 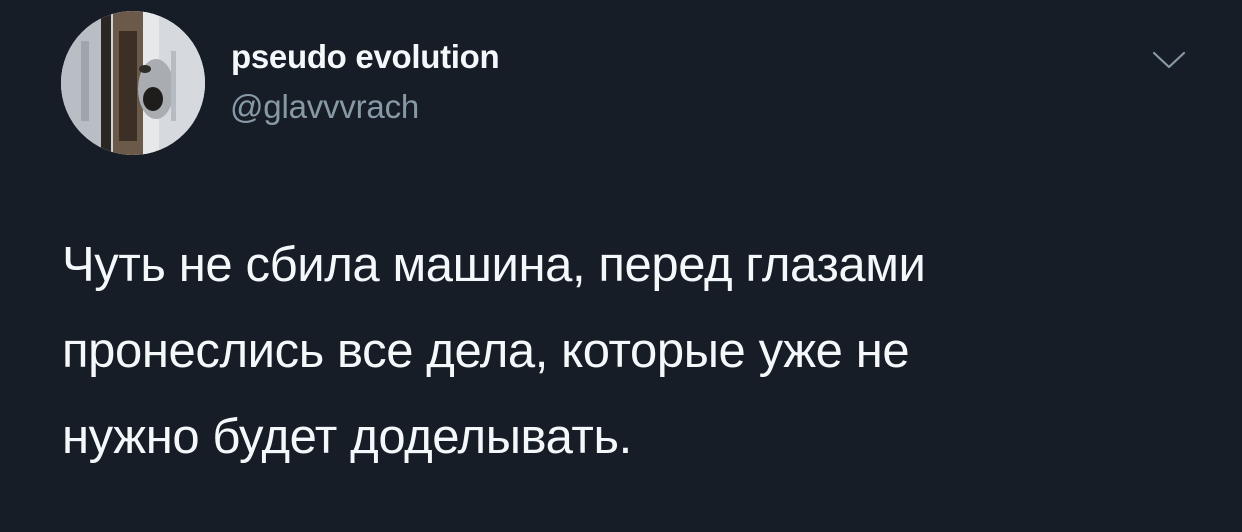 I want to click on user-handle: @glavvvrach, so click(x=324, y=107).